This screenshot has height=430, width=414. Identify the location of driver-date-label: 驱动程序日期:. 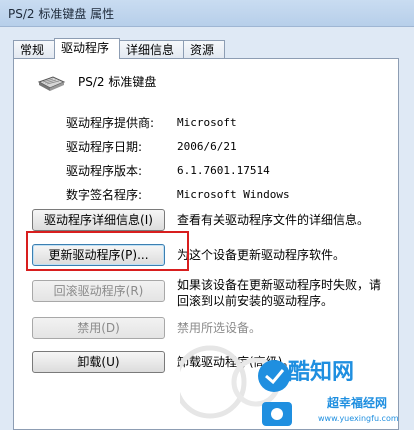
(104, 147).